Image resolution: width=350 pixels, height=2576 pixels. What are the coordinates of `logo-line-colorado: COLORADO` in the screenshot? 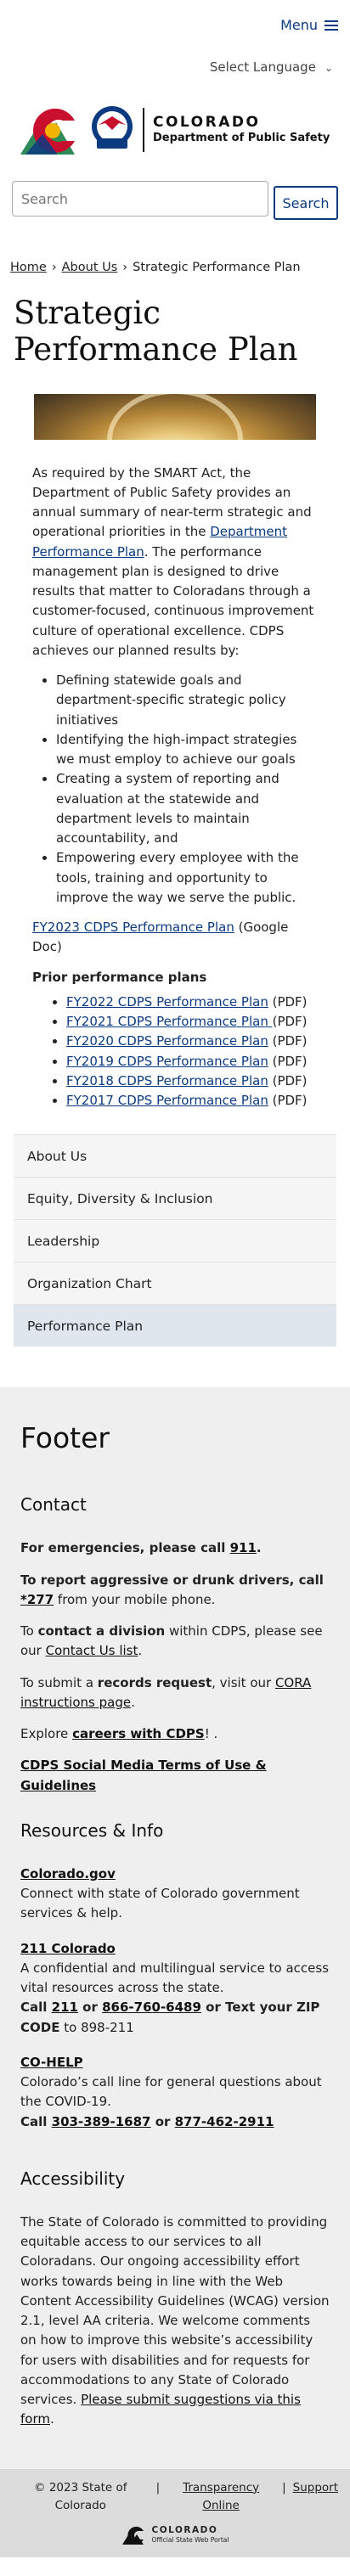 It's located at (207, 123).